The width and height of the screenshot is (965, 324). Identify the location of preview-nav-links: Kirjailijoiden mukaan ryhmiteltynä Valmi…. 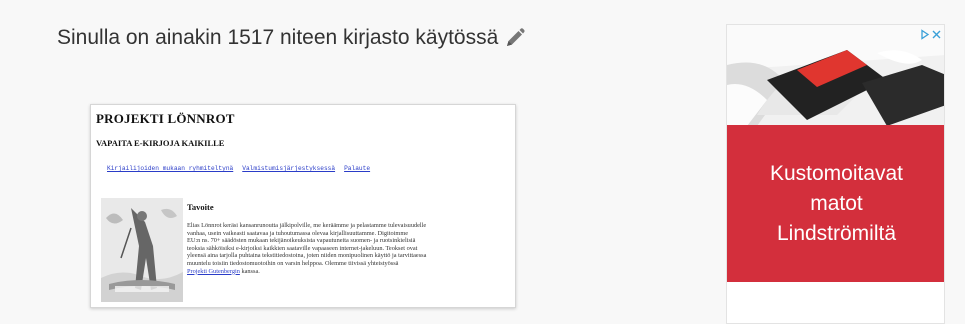
(238, 168).